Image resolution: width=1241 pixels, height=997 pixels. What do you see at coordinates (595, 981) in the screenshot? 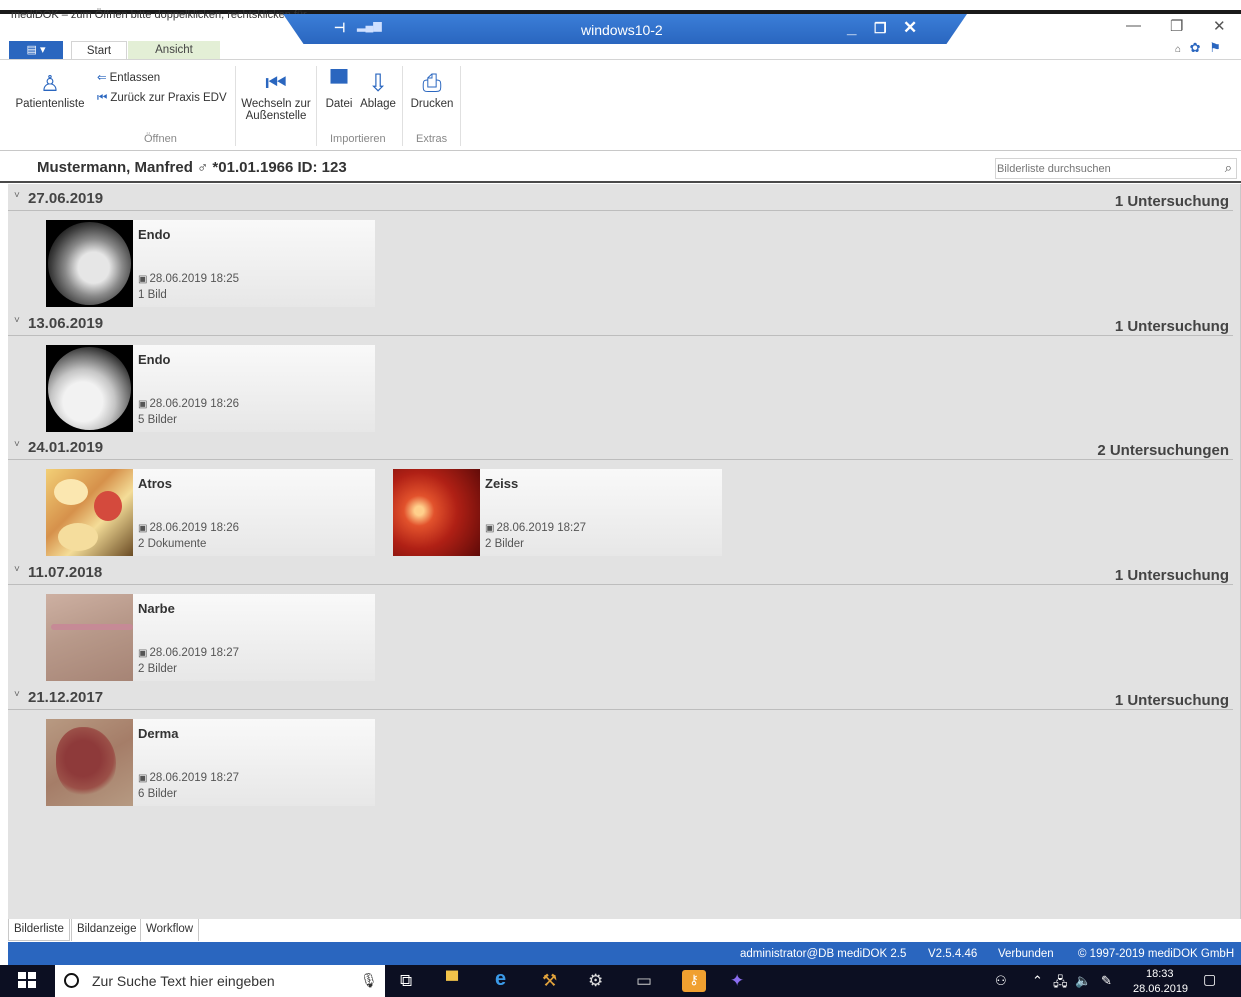
I see `settings-gear-icon: ⚙` at bounding box center [595, 981].